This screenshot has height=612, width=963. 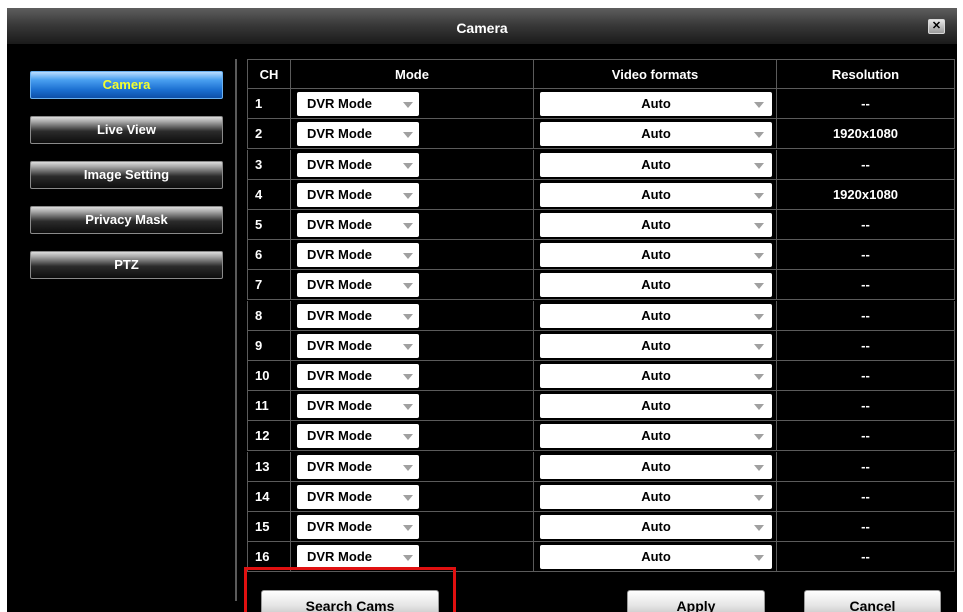 I want to click on channel-number: 15, so click(x=269, y=527).